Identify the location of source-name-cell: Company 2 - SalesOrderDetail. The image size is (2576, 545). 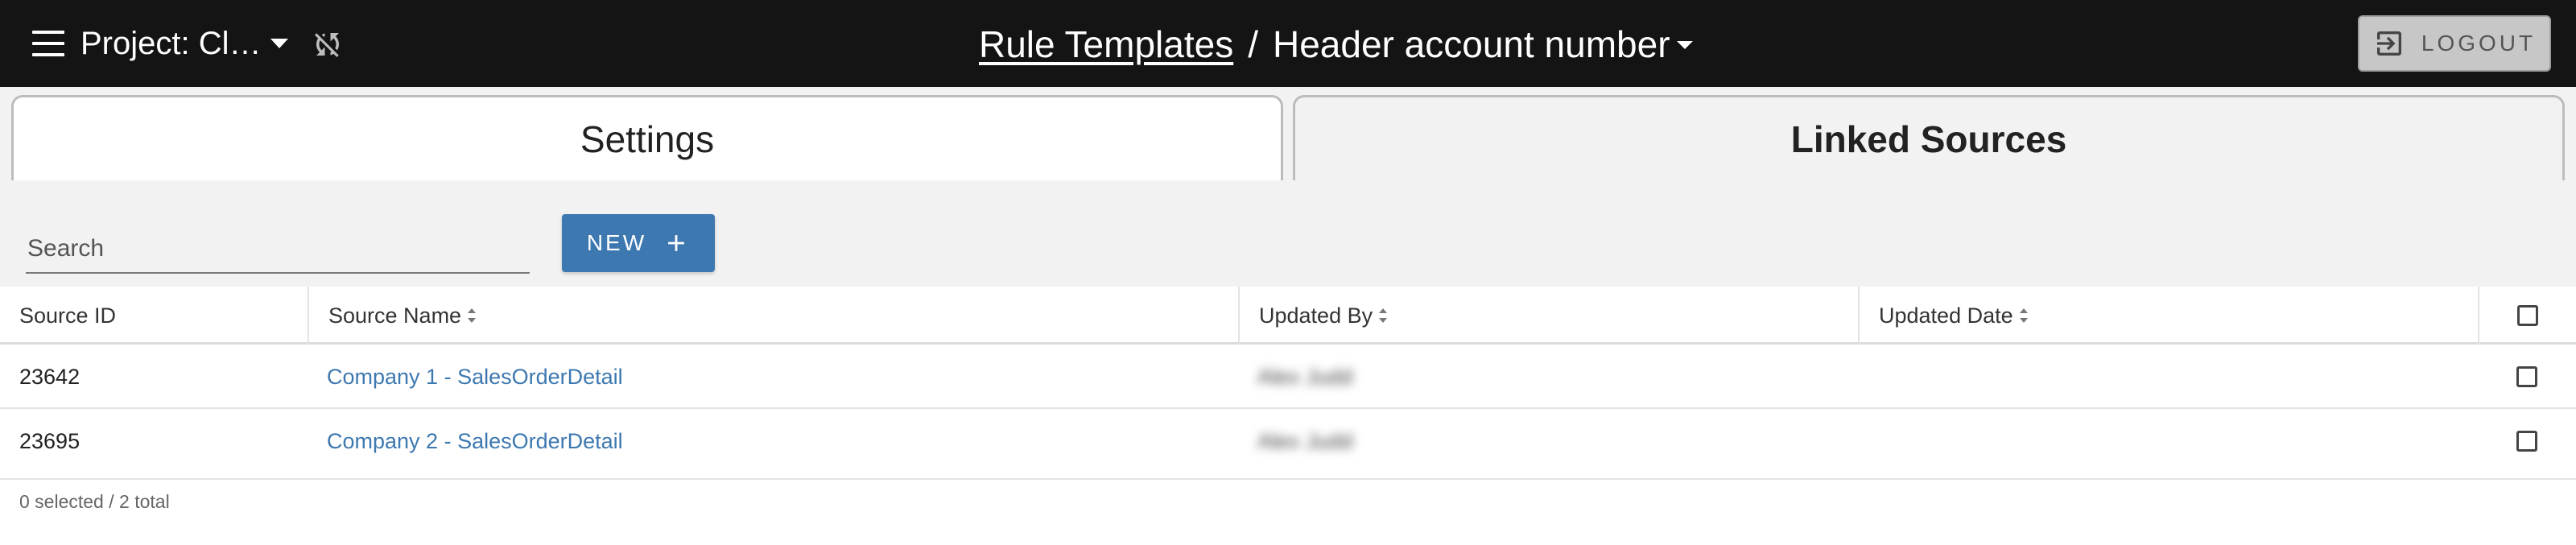
(773, 441).